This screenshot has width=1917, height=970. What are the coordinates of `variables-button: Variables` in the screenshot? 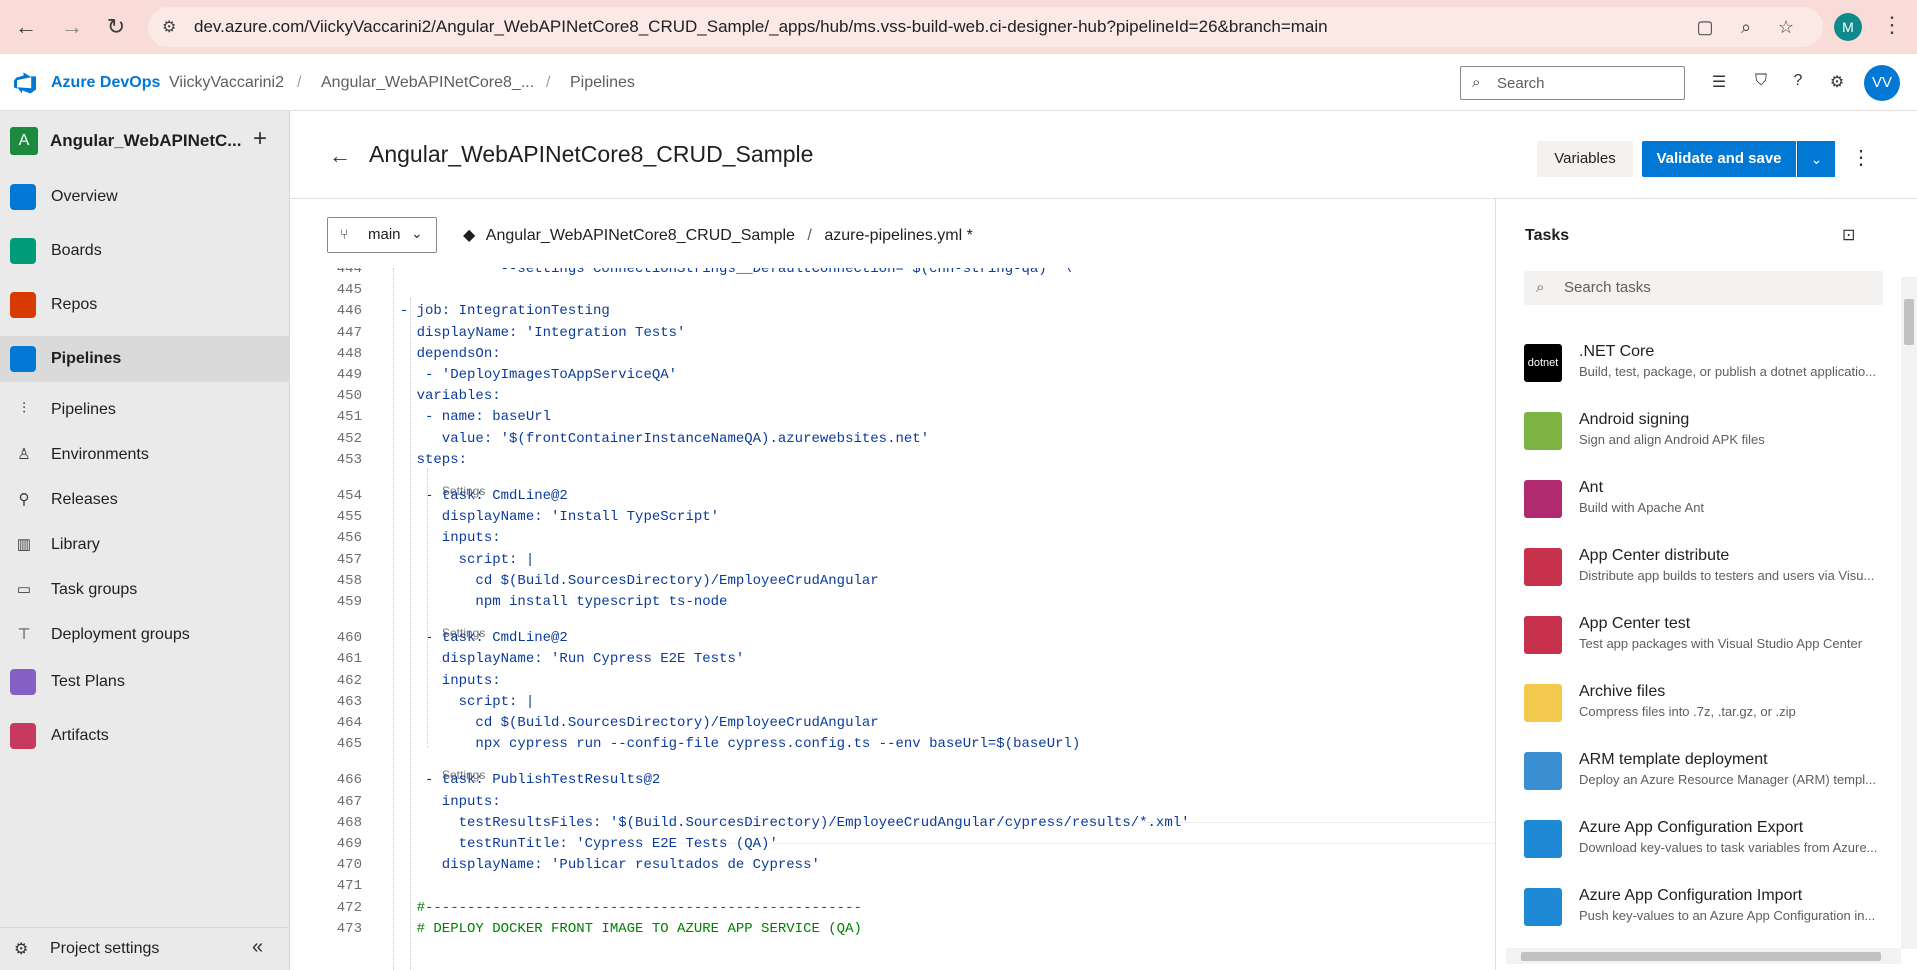 It's located at (1585, 159).